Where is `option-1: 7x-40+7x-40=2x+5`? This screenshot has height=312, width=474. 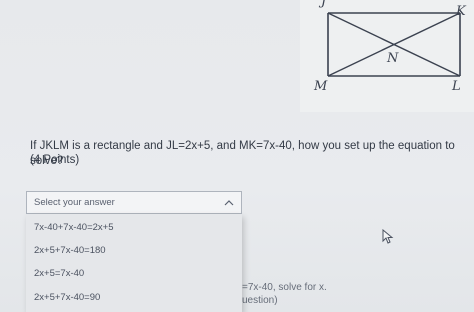 option-1: 7x-40+7x-40=2x+5 is located at coordinates (74, 227).